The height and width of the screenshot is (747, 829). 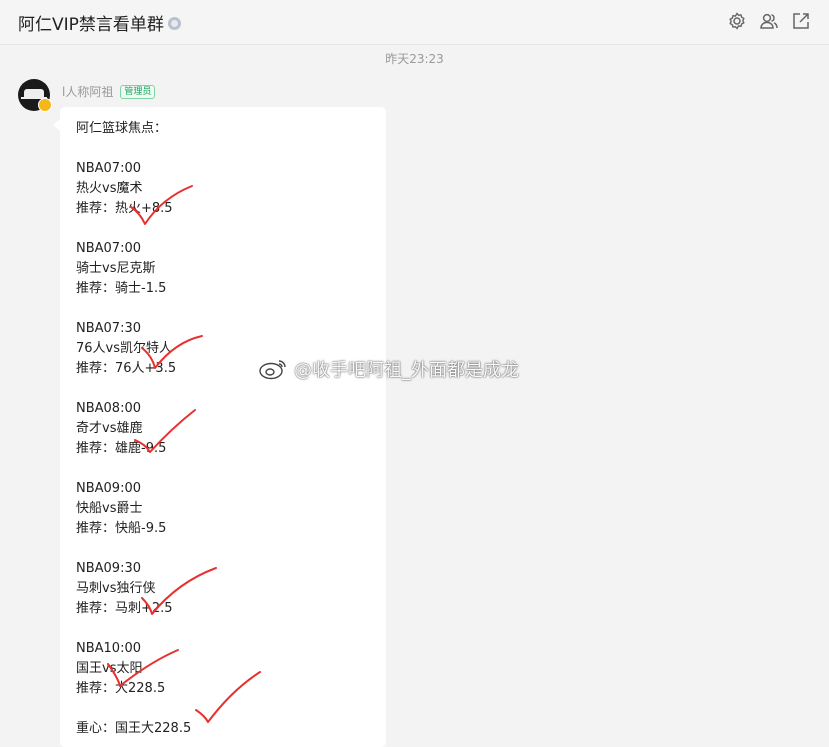 I want to click on game-entry: NBA07:00 热火vs魔术 推荐：热火+8.5, so click(x=133, y=189).